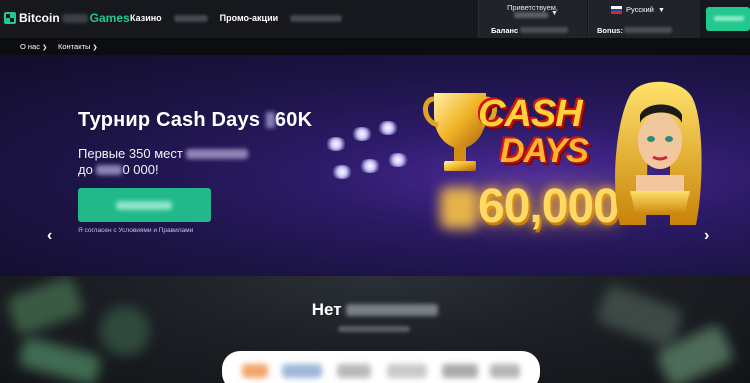 The height and width of the screenshot is (383, 750). Describe the element at coordinates (381, 367) in the screenshot. I see `payment-methods-bar` at that location.